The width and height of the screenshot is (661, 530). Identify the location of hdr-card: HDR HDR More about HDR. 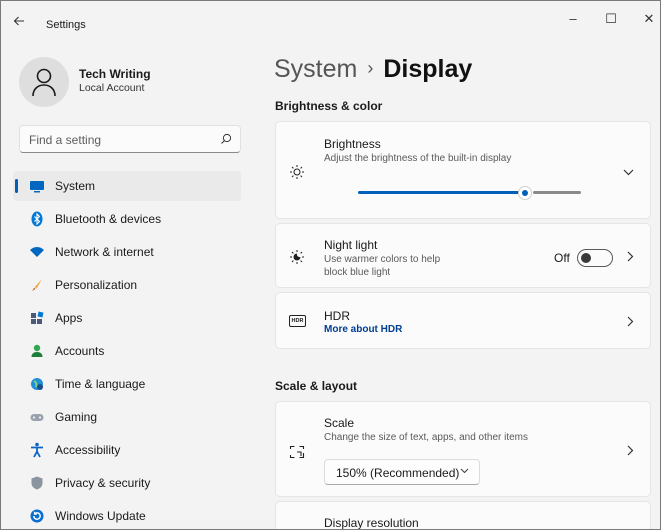
(463, 320).